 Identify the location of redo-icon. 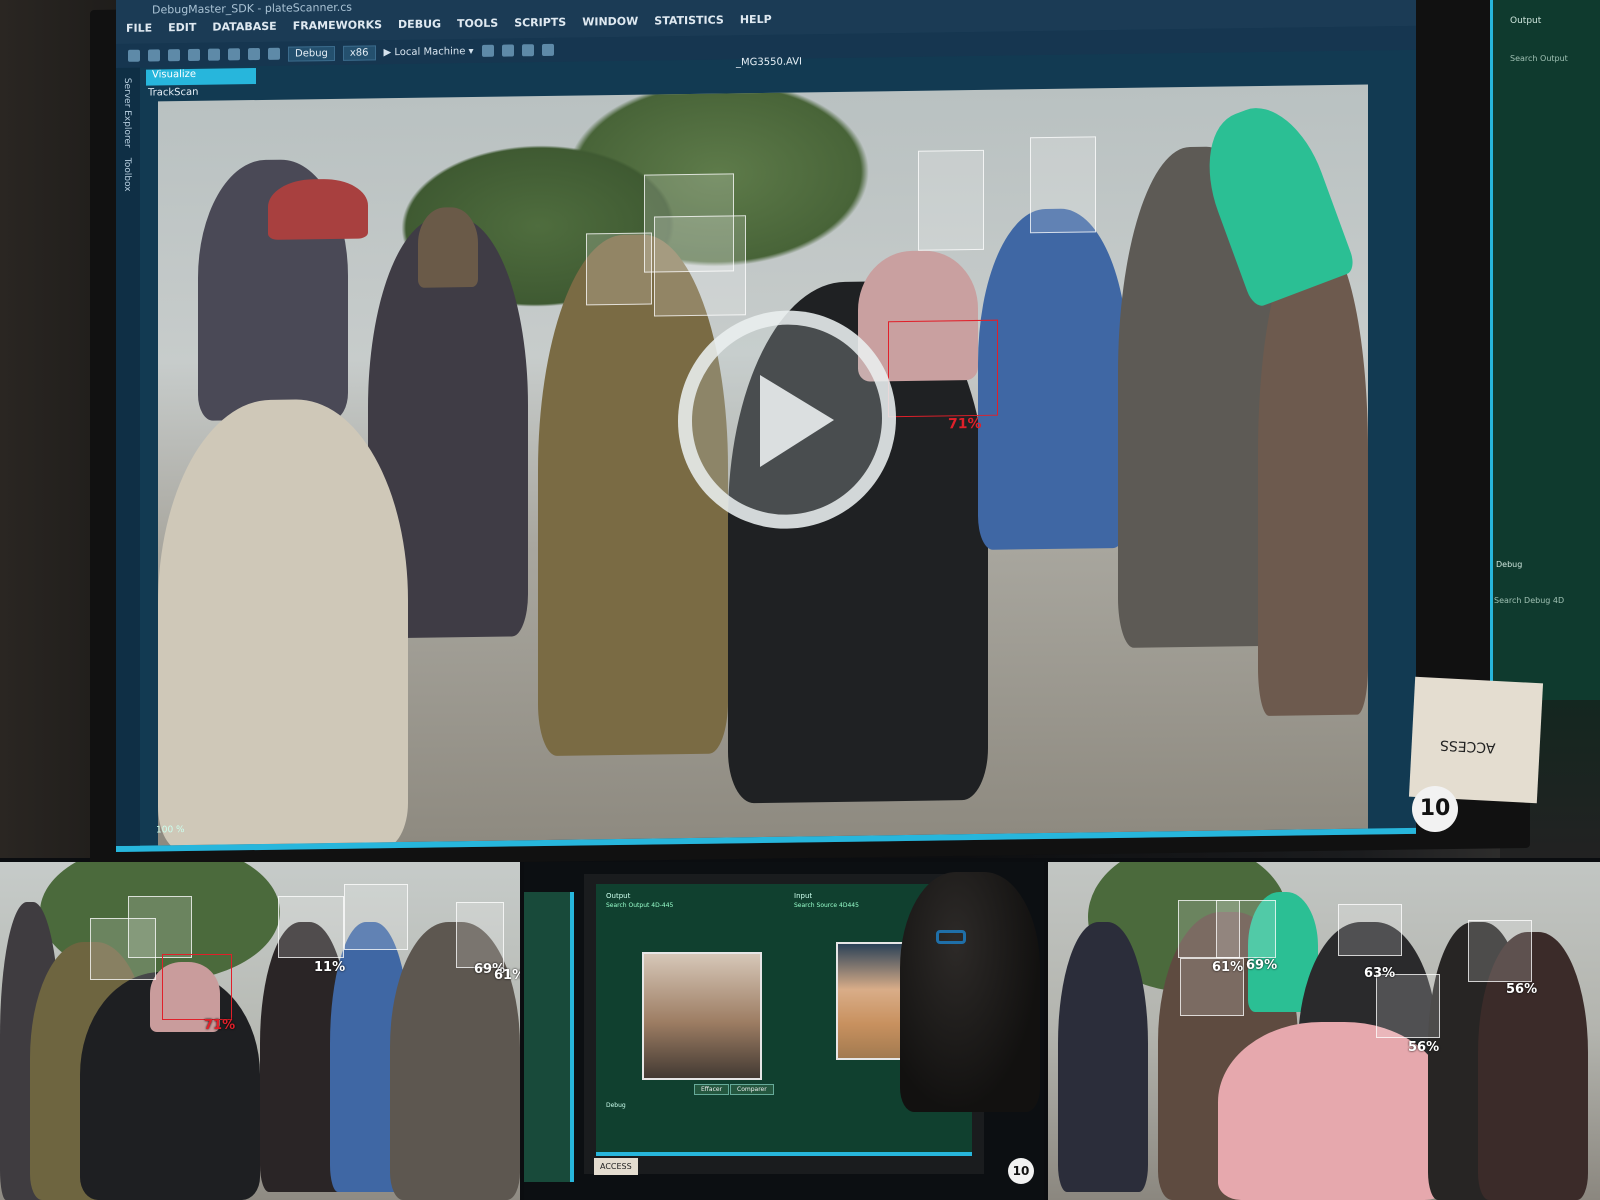
(274, 53).